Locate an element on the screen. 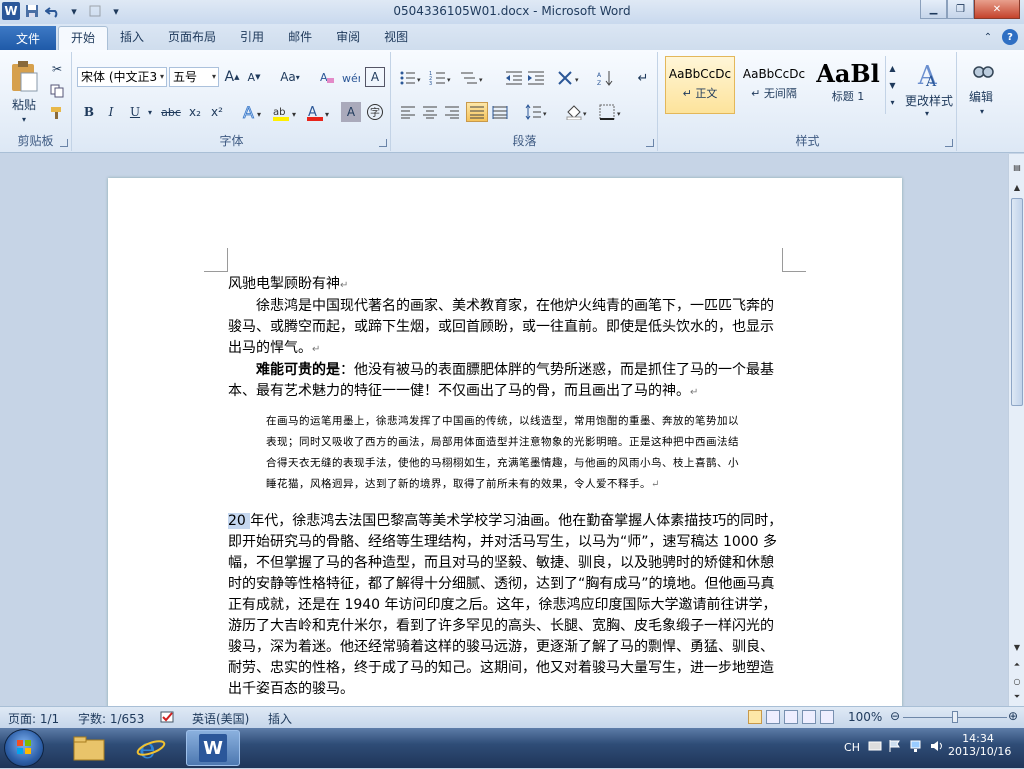 The width and height of the screenshot is (1024, 769). align-left-icon is located at coordinates (408, 112).